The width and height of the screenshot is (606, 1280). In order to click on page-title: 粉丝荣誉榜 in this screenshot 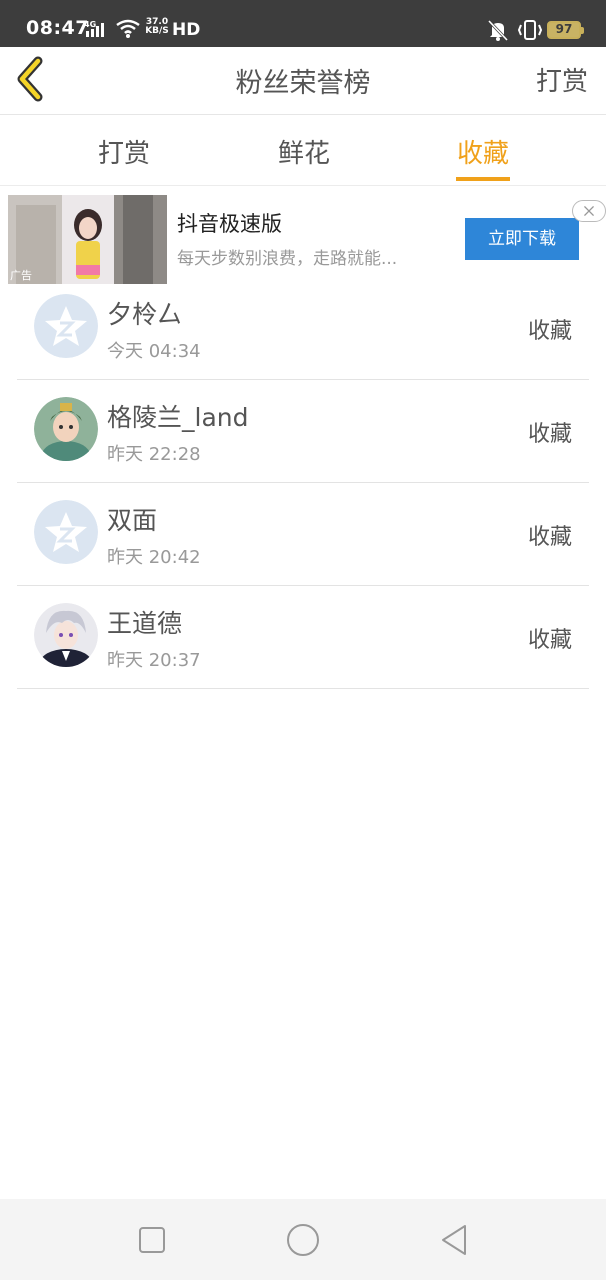, I will do `click(303, 83)`.